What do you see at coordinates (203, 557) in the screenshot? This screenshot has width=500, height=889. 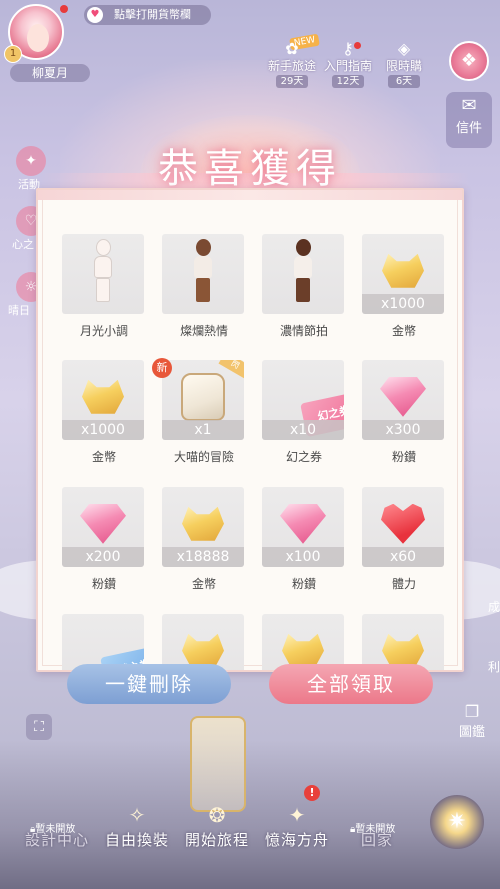 I see `item-quantity: x18888` at bounding box center [203, 557].